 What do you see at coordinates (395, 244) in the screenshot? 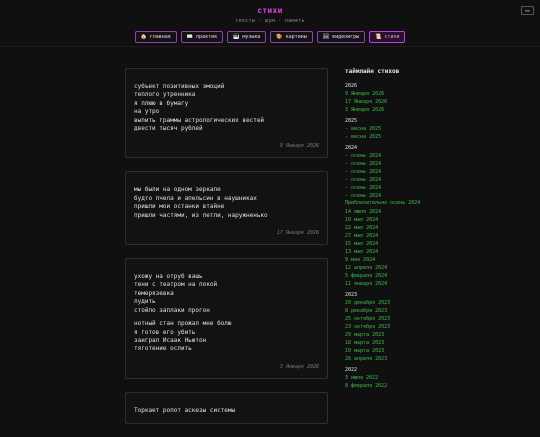
I see `timeline-link: 15 мая 2024` at bounding box center [395, 244].